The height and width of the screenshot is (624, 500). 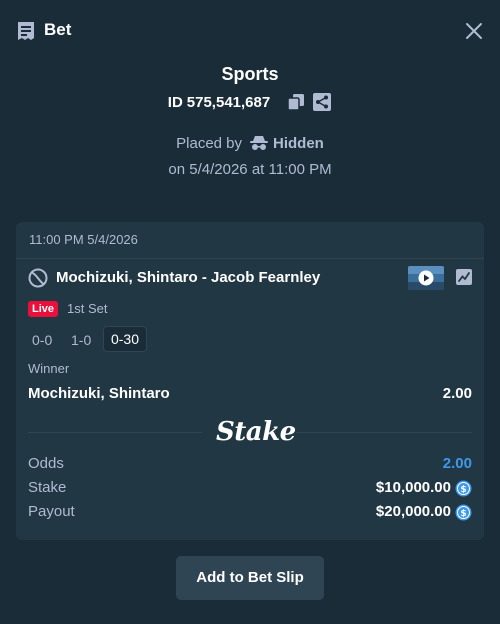 What do you see at coordinates (188, 277) in the screenshot?
I see `match-name: Mochizuki, Shintaro - Jacob Fearnley` at bounding box center [188, 277].